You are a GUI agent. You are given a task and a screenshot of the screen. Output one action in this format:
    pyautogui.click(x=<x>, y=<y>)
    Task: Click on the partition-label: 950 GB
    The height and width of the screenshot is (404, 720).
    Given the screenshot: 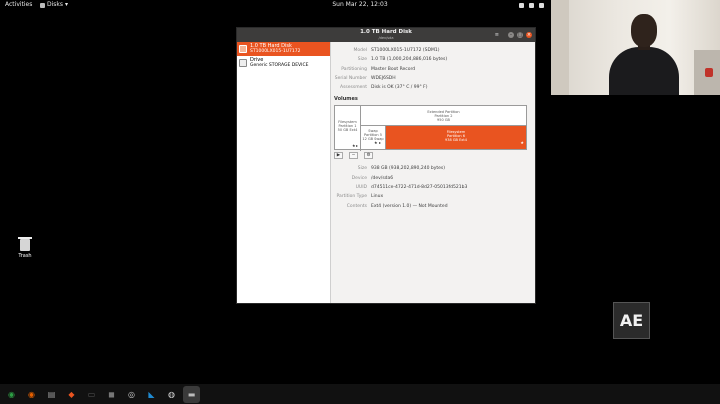 What is the action you would take?
    pyautogui.click(x=443, y=120)
    